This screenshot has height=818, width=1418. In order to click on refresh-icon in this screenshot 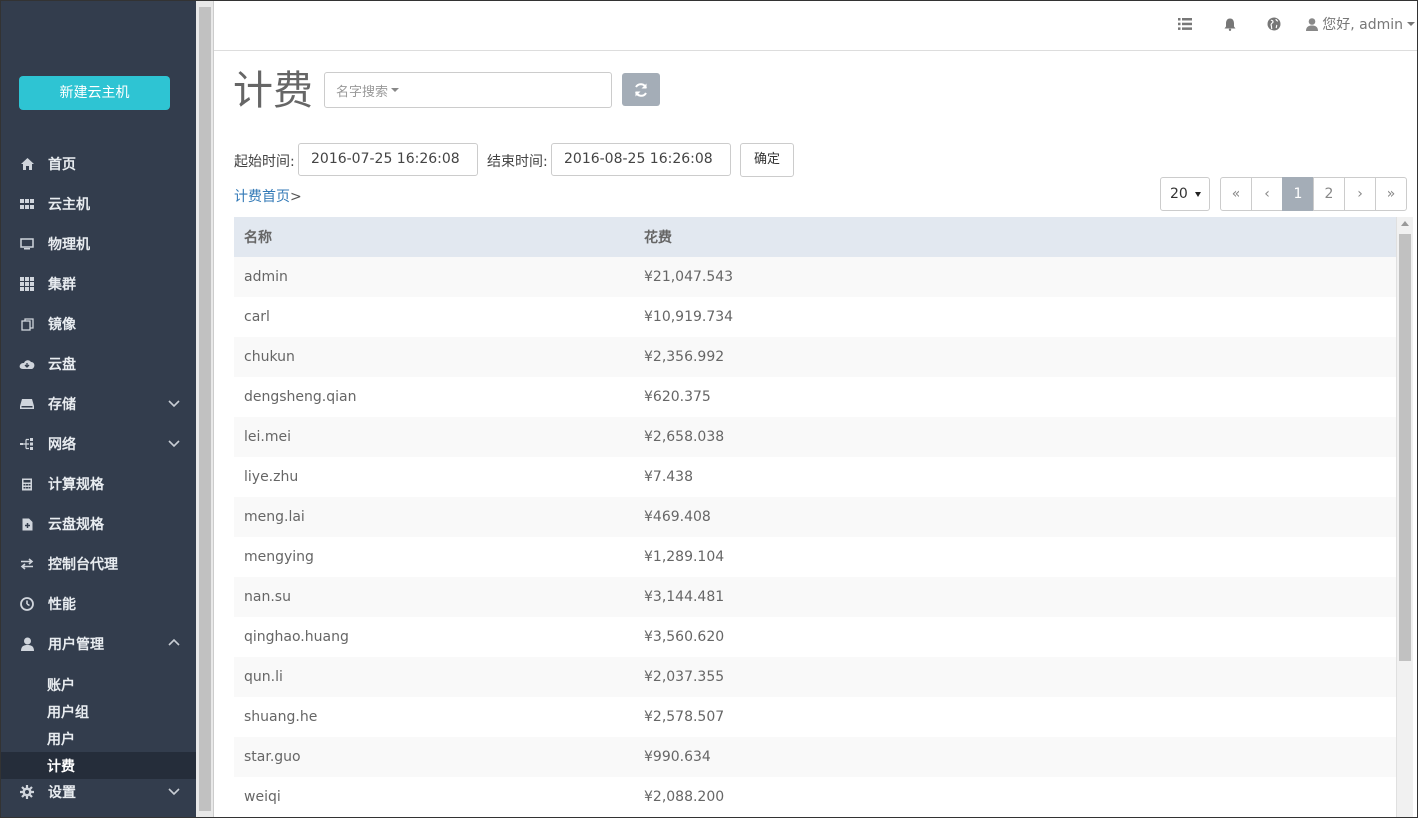, I will do `click(641, 90)`.